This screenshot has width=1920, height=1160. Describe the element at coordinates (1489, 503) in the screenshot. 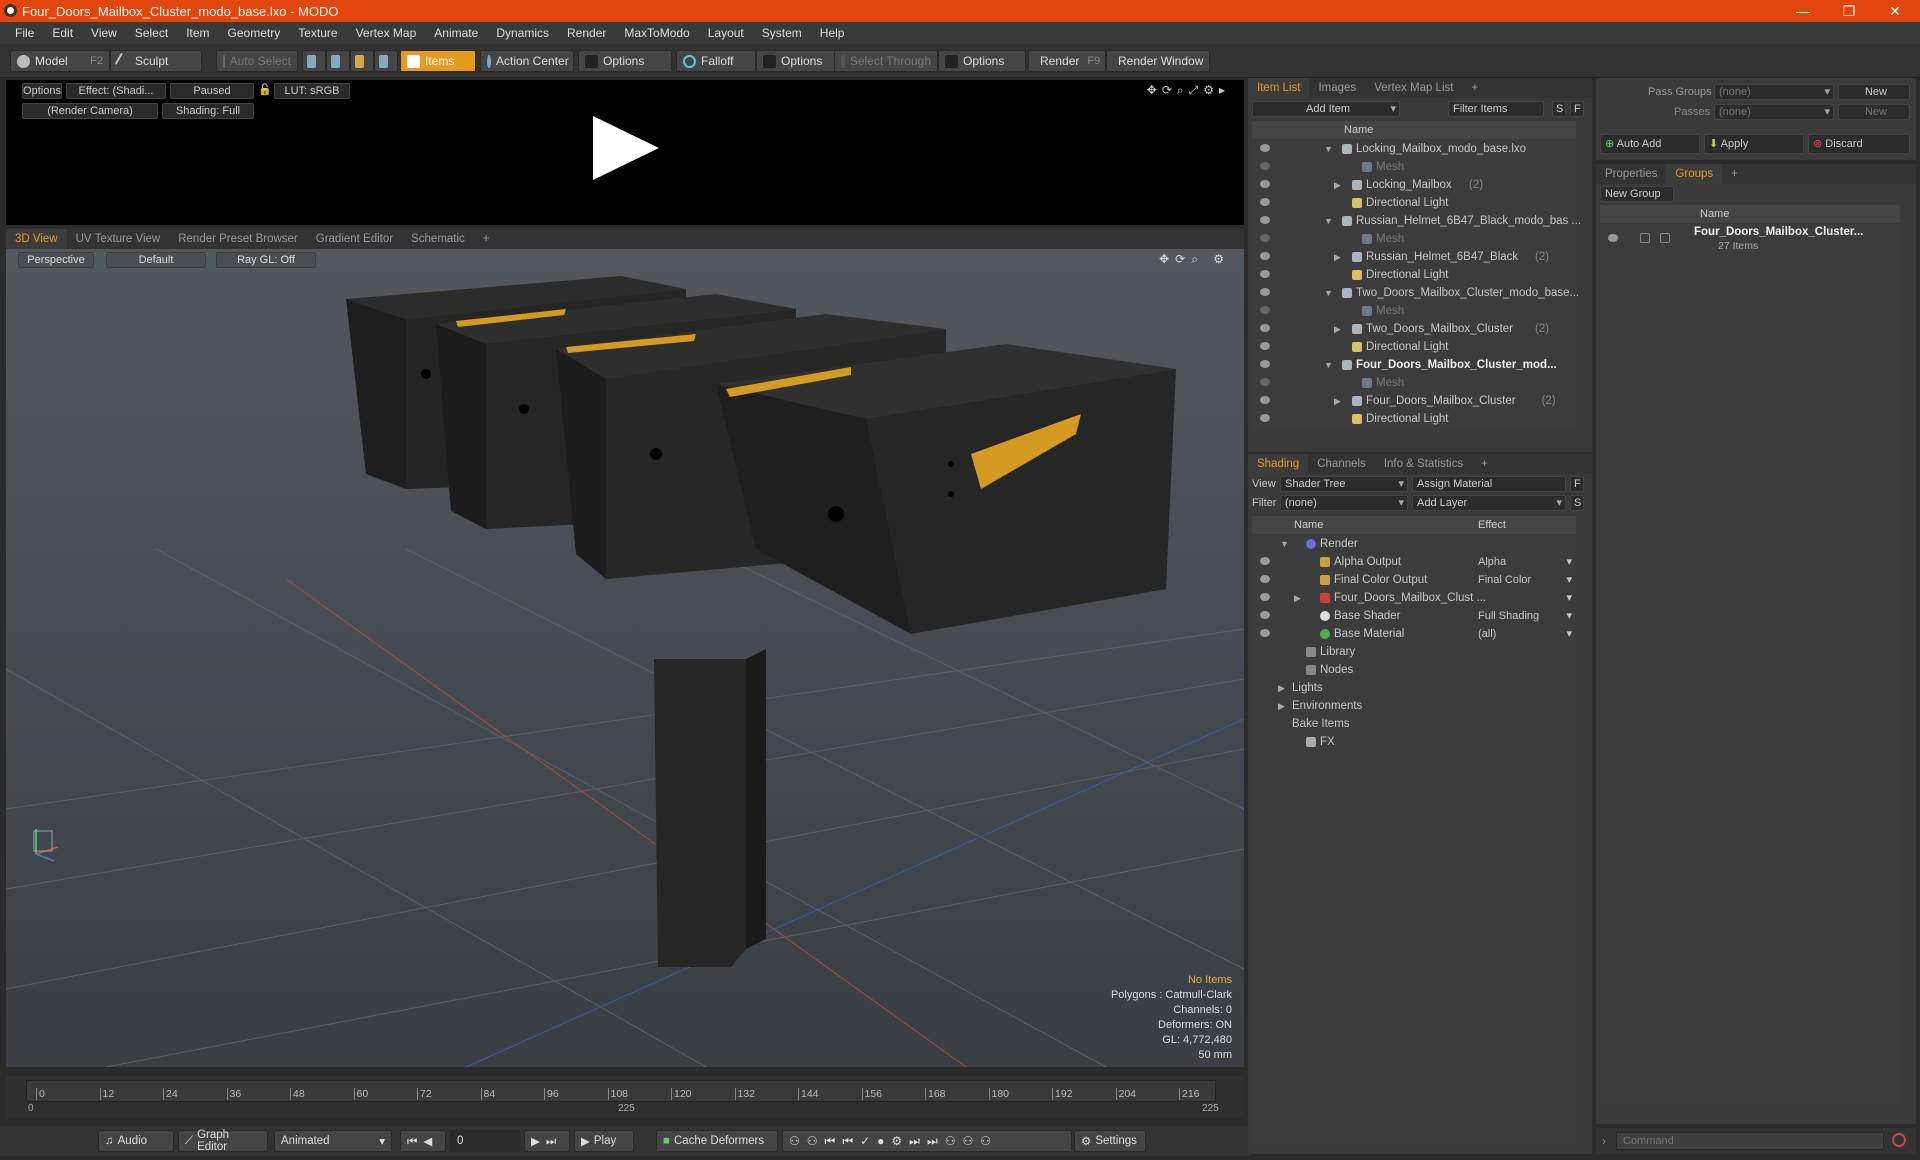

I see `add-layer-dropdown: Add Layer` at that location.